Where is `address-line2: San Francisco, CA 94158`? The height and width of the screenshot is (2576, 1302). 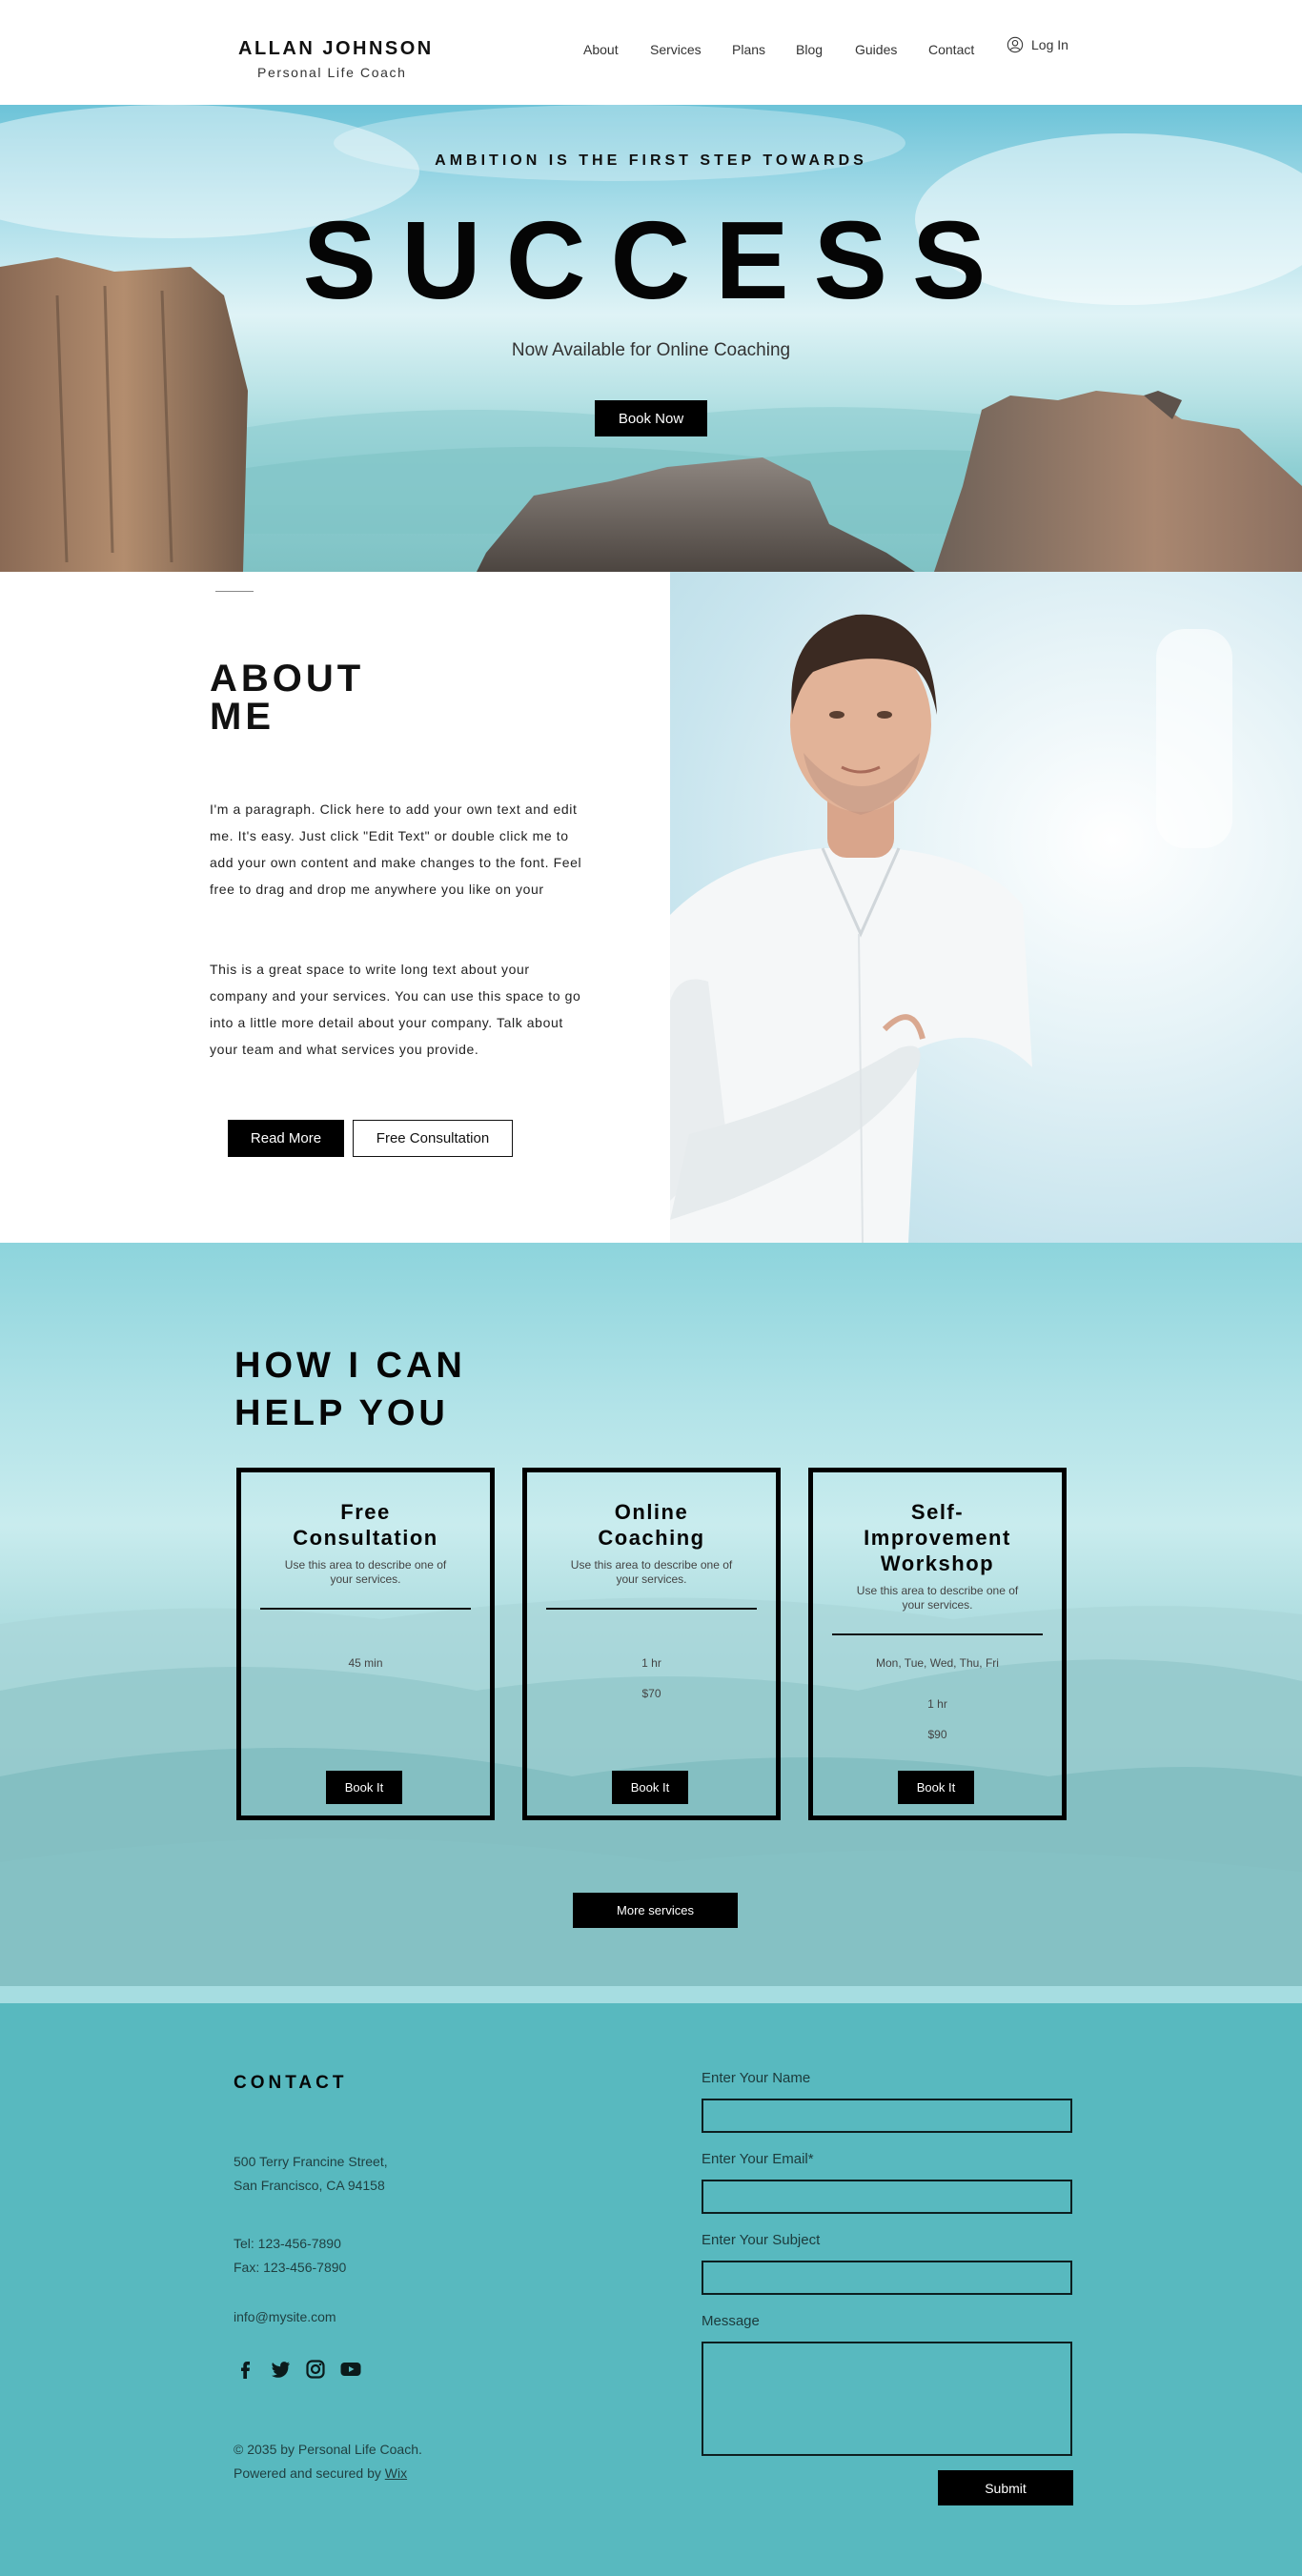 address-line2: San Francisco, CA 94158 is located at coordinates (310, 2185).